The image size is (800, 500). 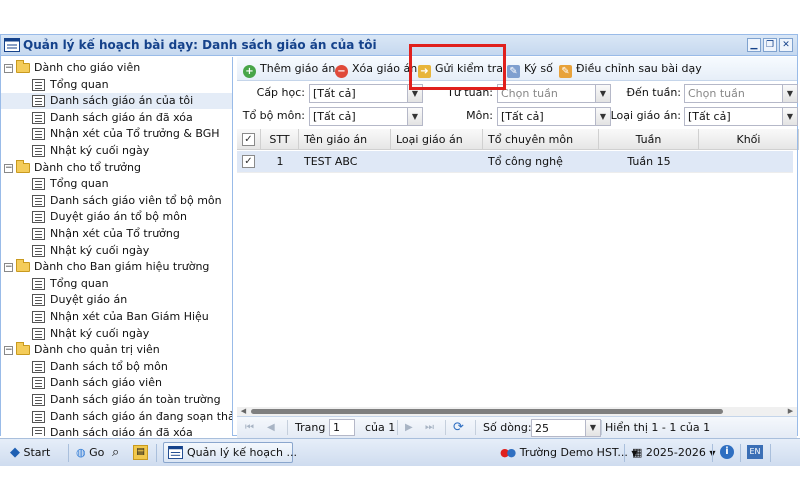 I want to click on document-icon: ▤, so click(x=140, y=452).